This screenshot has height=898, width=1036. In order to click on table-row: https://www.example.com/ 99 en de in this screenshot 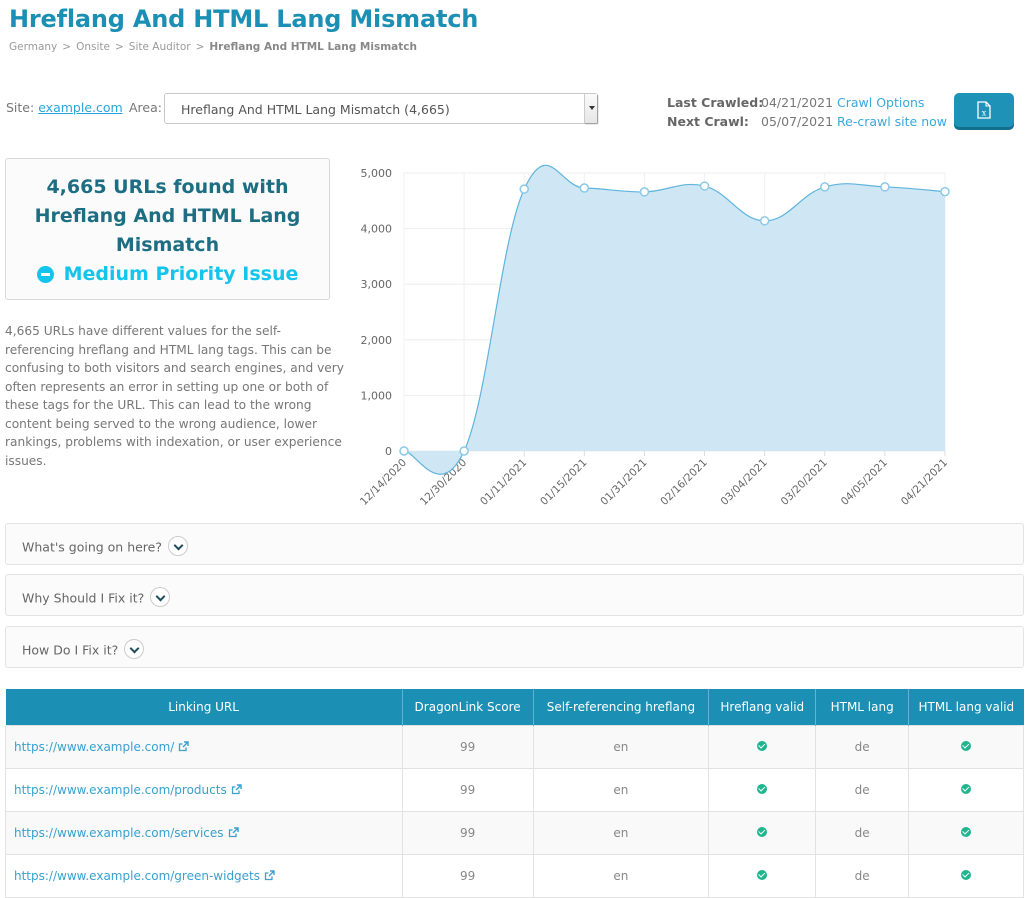, I will do `click(514, 746)`.